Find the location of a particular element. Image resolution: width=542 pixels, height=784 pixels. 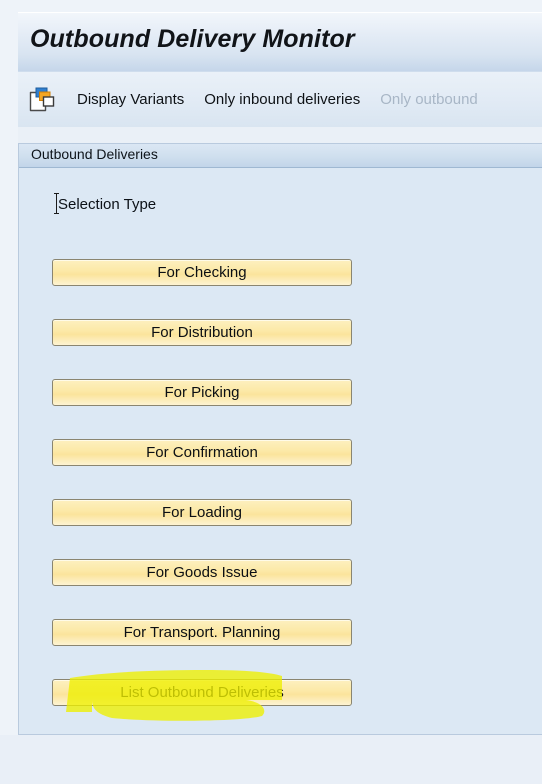

page-title: Outbound Delivery Monitor is located at coordinates (192, 39).